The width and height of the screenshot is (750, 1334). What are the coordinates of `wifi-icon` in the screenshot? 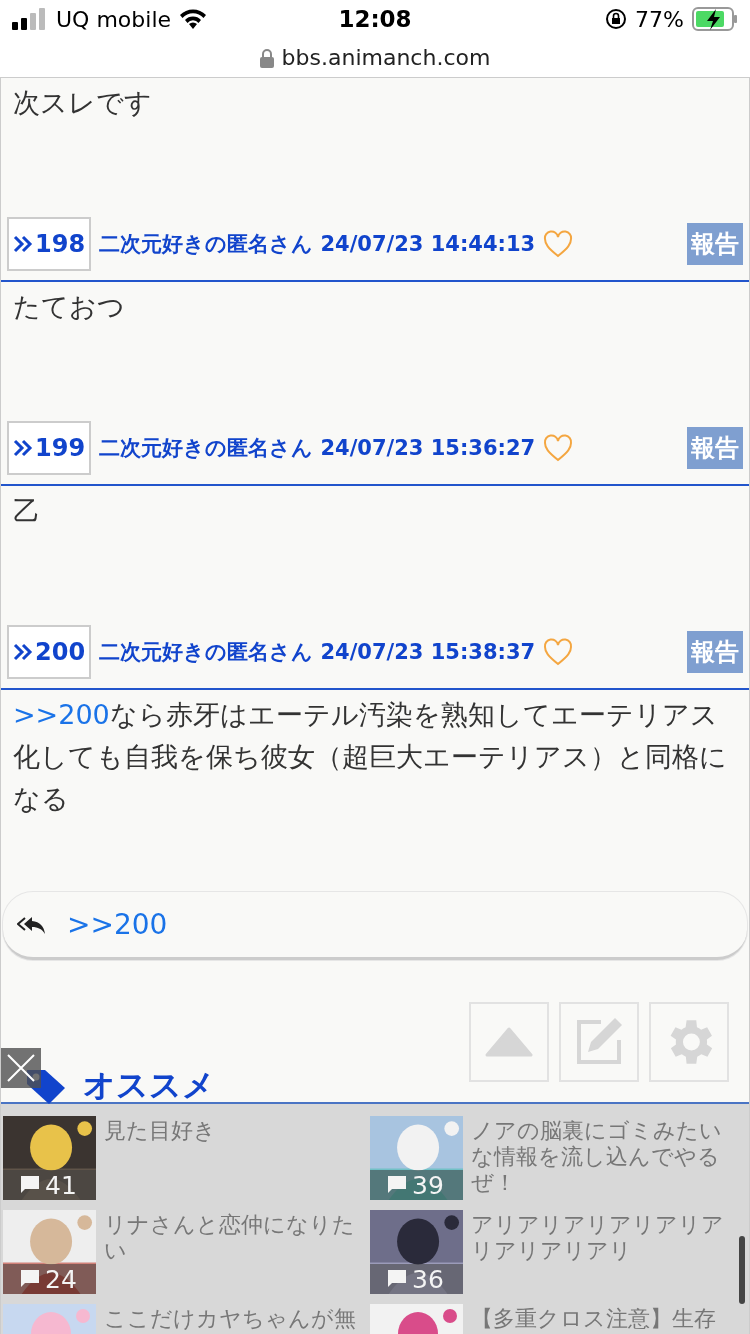 It's located at (193, 19).